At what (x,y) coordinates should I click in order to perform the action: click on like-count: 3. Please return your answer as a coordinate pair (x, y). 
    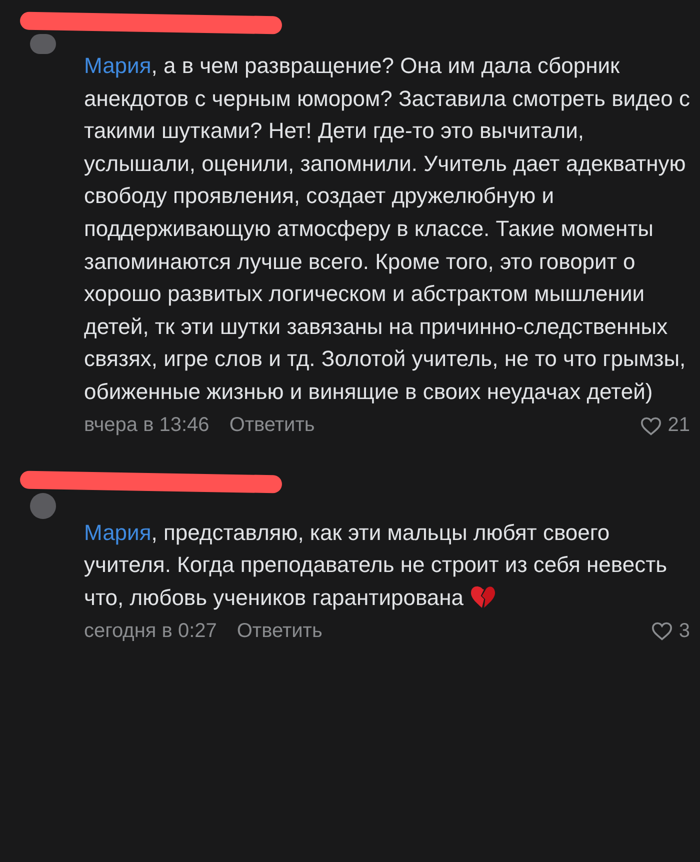
    Looking at the image, I should click on (684, 631).